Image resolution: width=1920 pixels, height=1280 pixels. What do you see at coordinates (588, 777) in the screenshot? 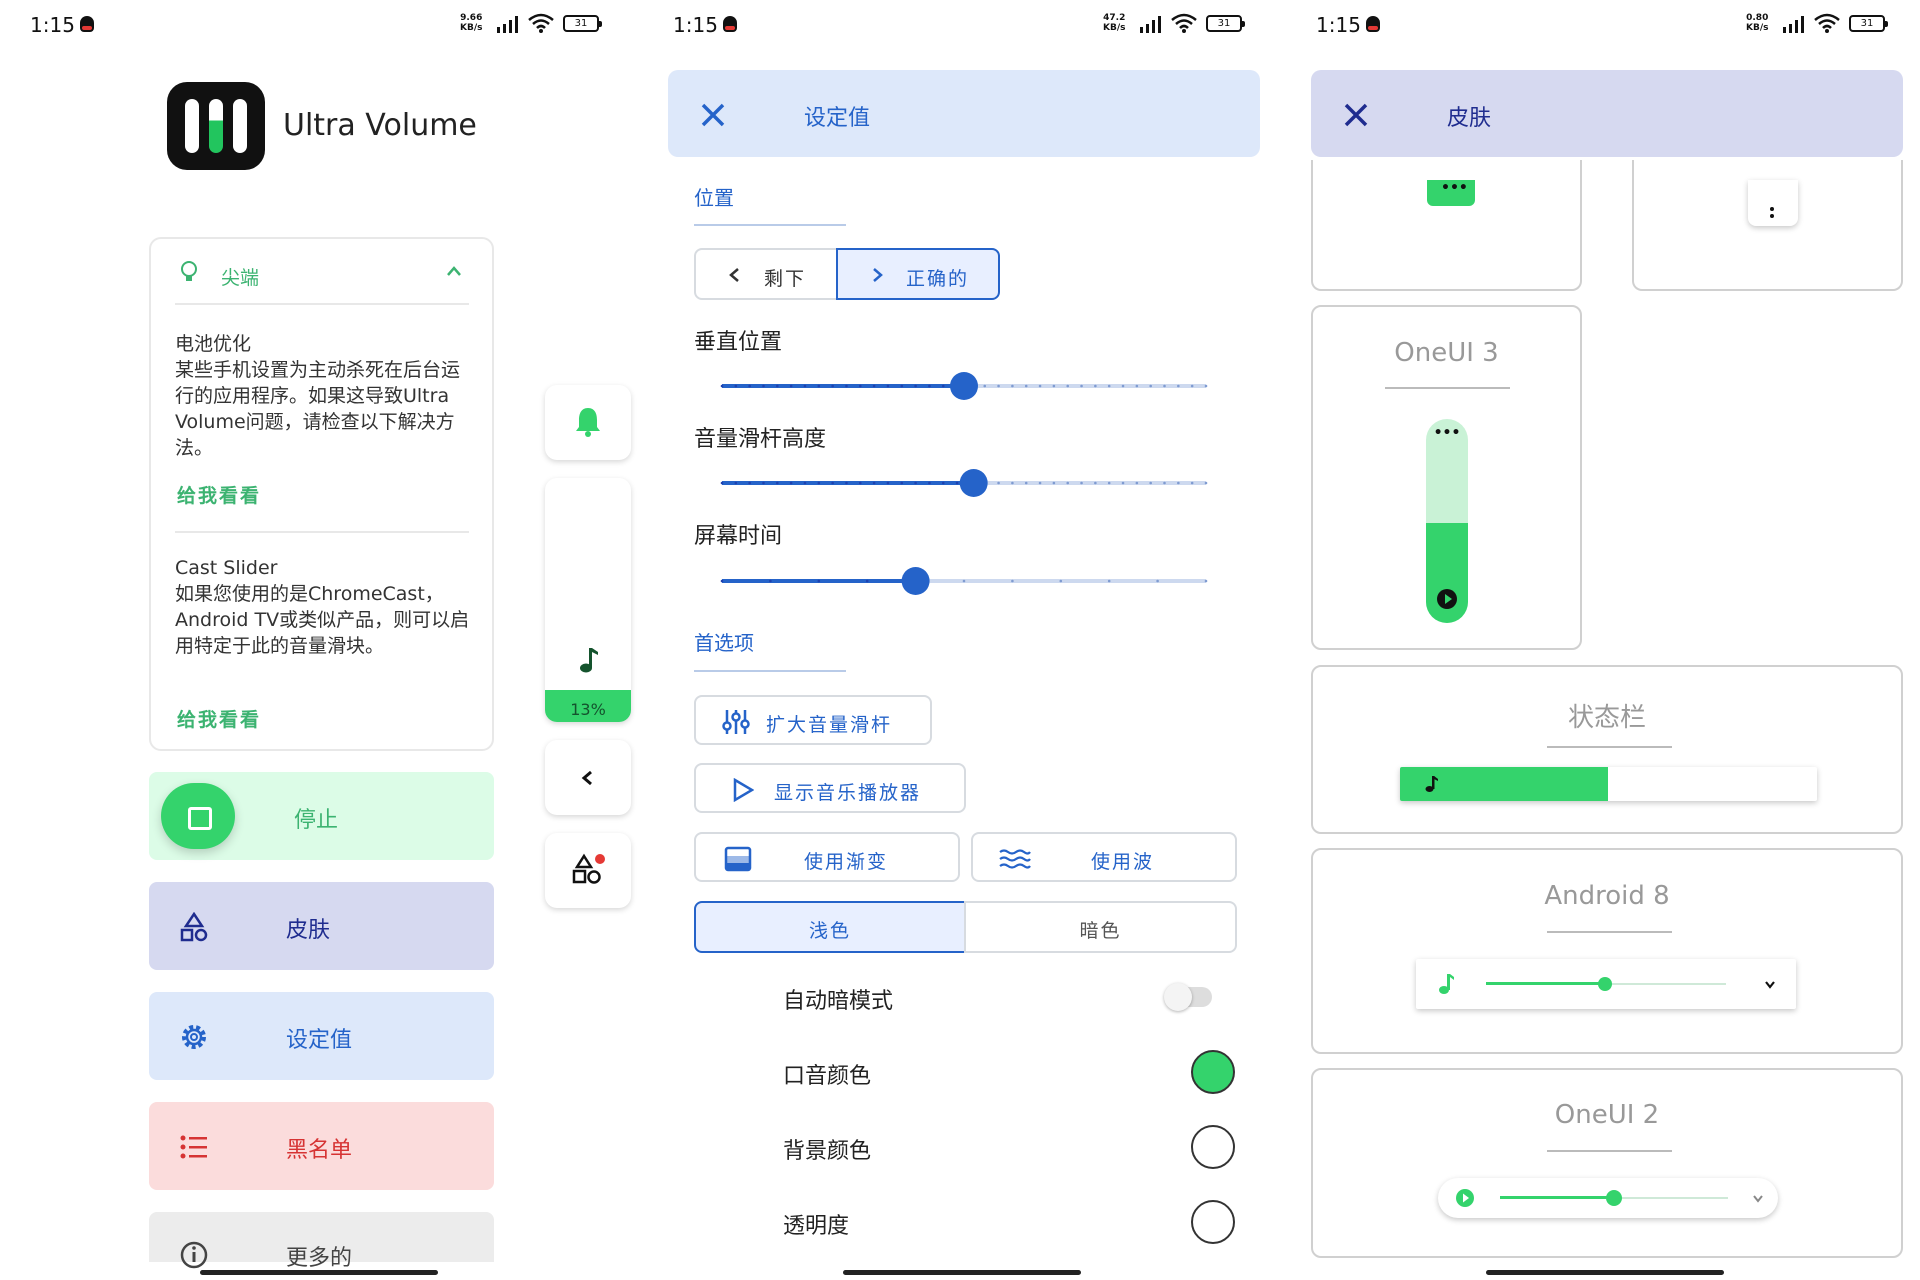
I see `collapse-panel-button` at bounding box center [588, 777].